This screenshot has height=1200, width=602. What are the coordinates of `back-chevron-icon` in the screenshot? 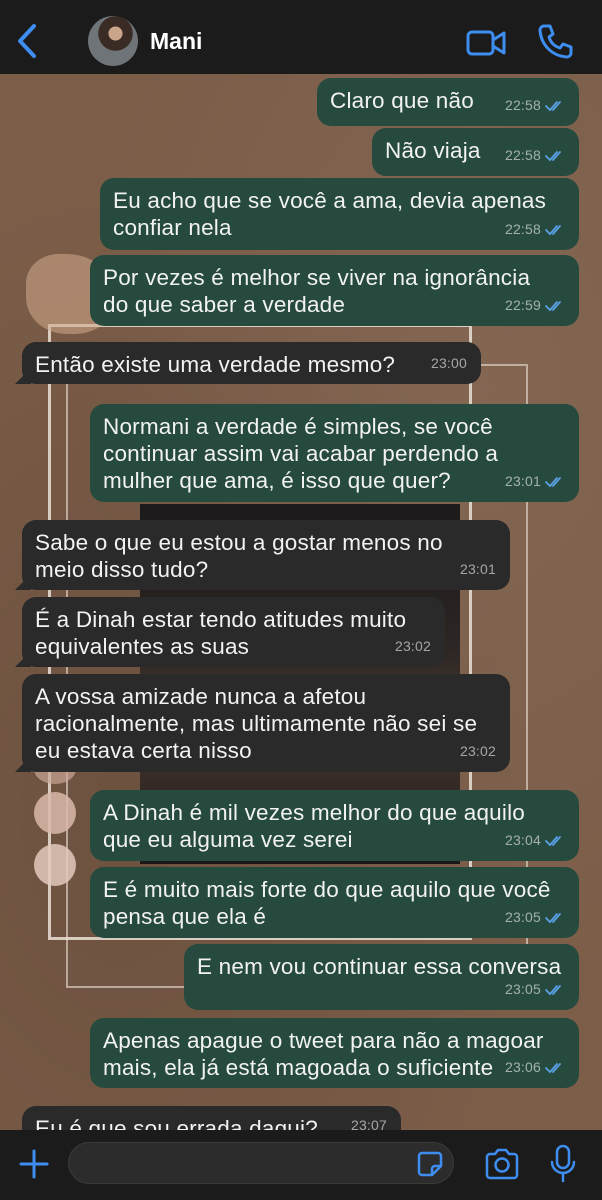 It's located at (27, 41).